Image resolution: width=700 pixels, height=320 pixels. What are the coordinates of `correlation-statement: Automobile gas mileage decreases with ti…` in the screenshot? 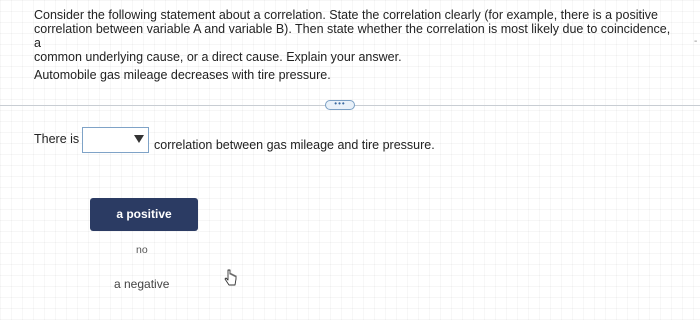 It's located at (182, 75).